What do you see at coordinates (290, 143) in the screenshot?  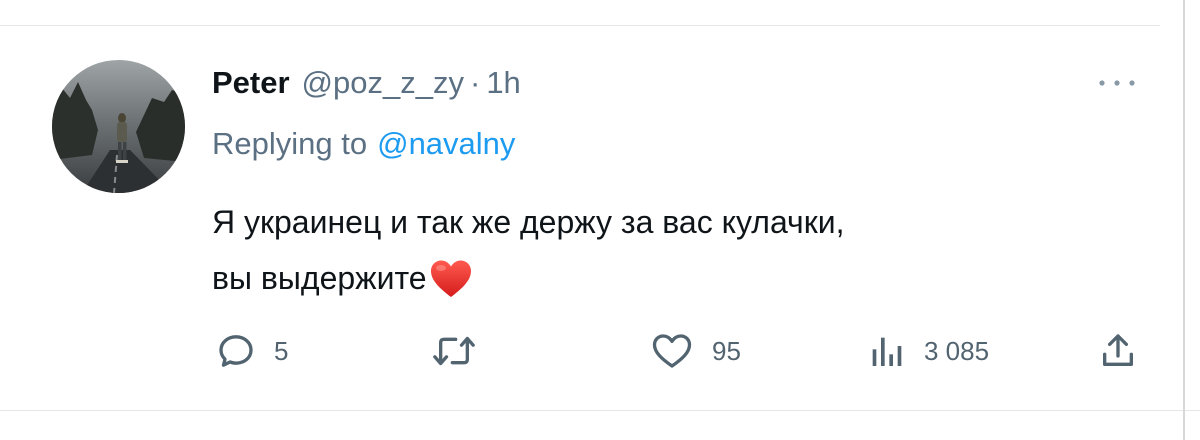 I see `replying-to-label: Replying to` at bounding box center [290, 143].